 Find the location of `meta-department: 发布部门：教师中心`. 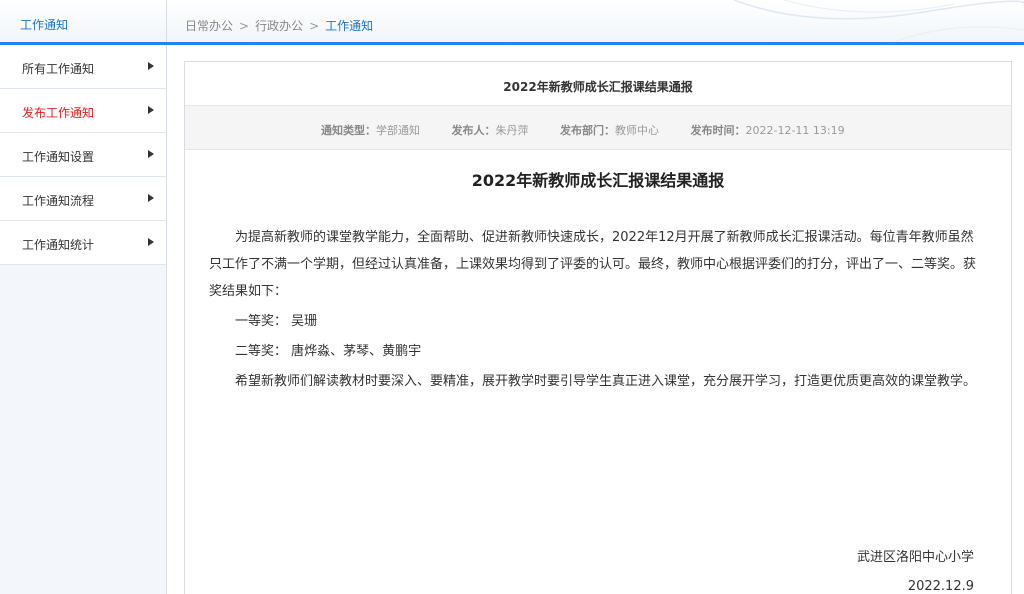

meta-department: 发布部门：教师中心 is located at coordinates (609, 130).